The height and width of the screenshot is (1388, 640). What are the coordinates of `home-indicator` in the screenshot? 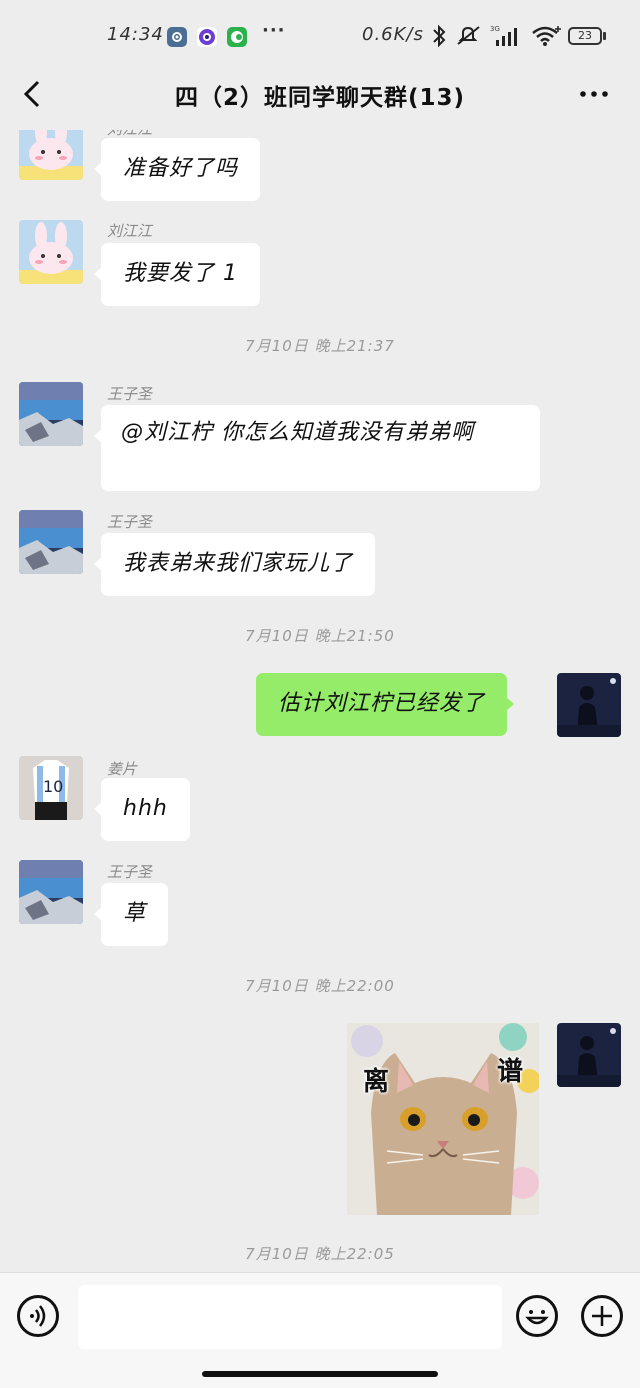 It's located at (320, 1374).